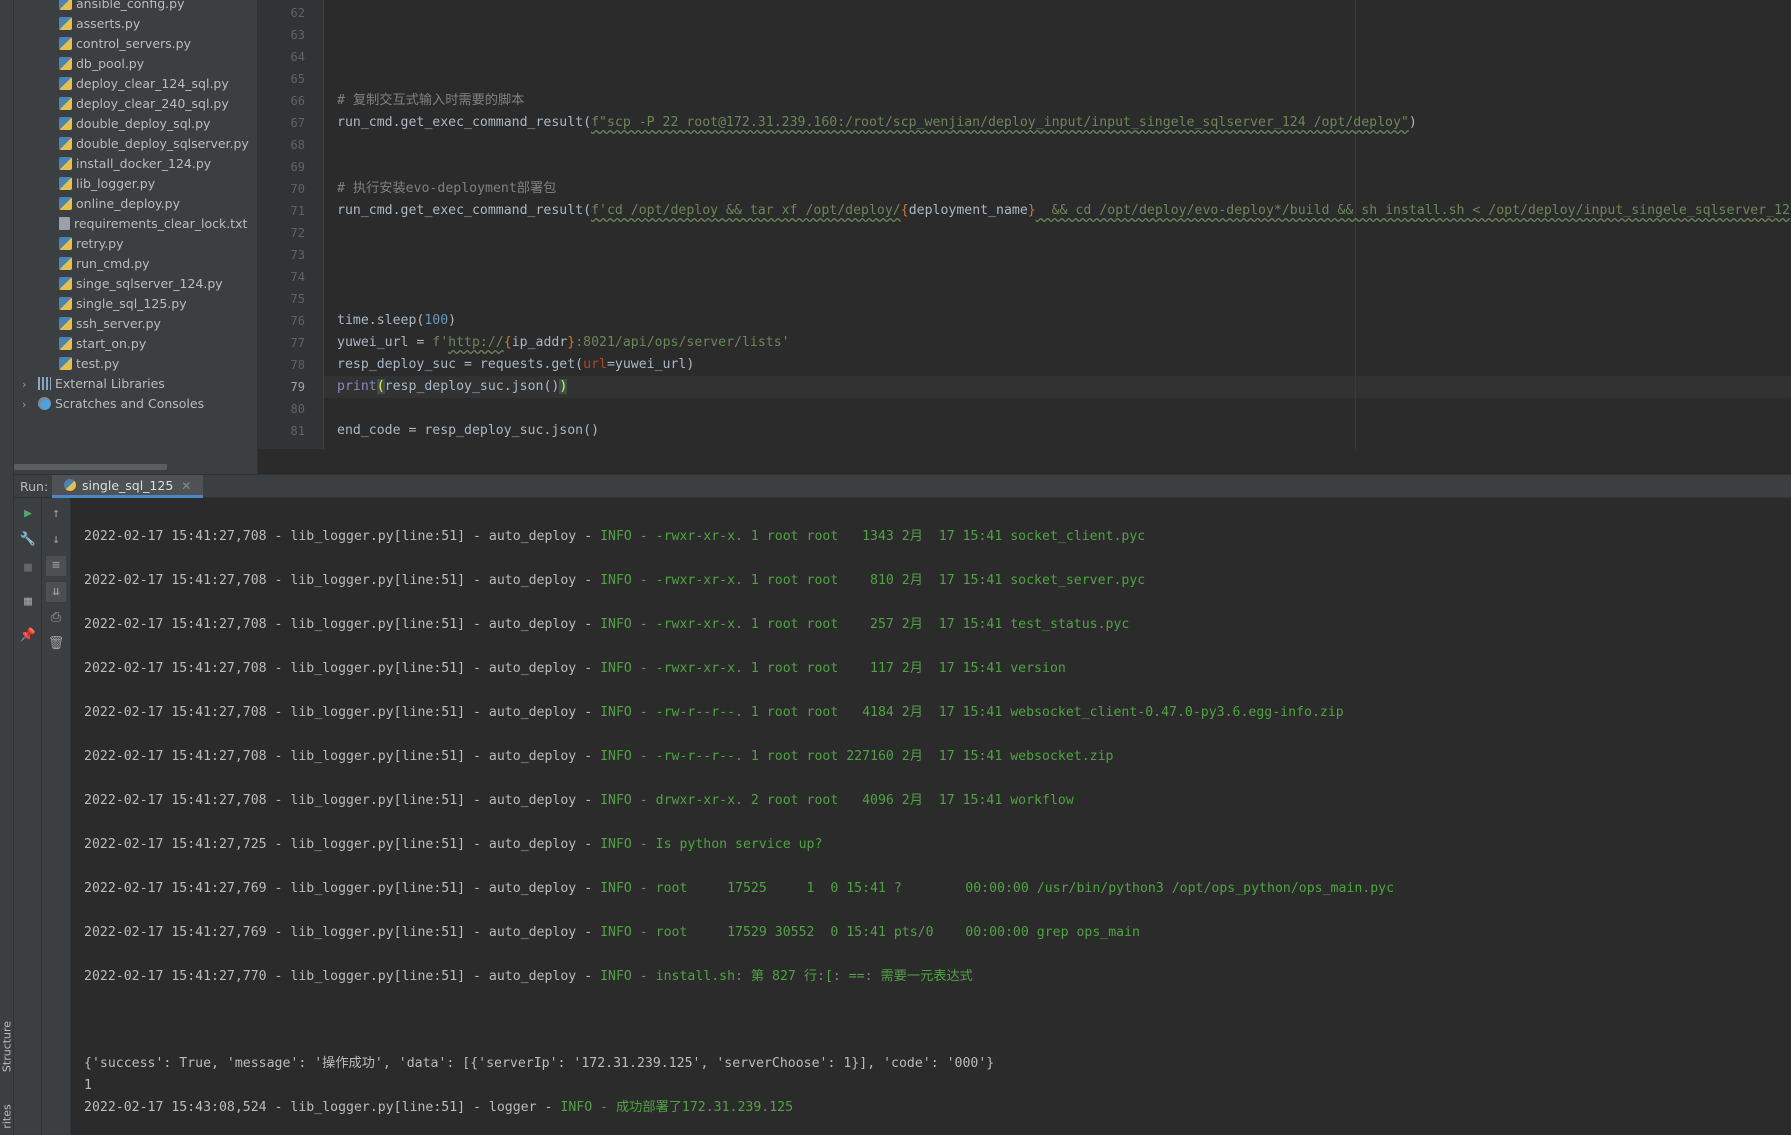 The width and height of the screenshot is (1791, 1135). What do you see at coordinates (135, 24) in the screenshot?
I see `tree-file-item: asserts.py` at bounding box center [135, 24].